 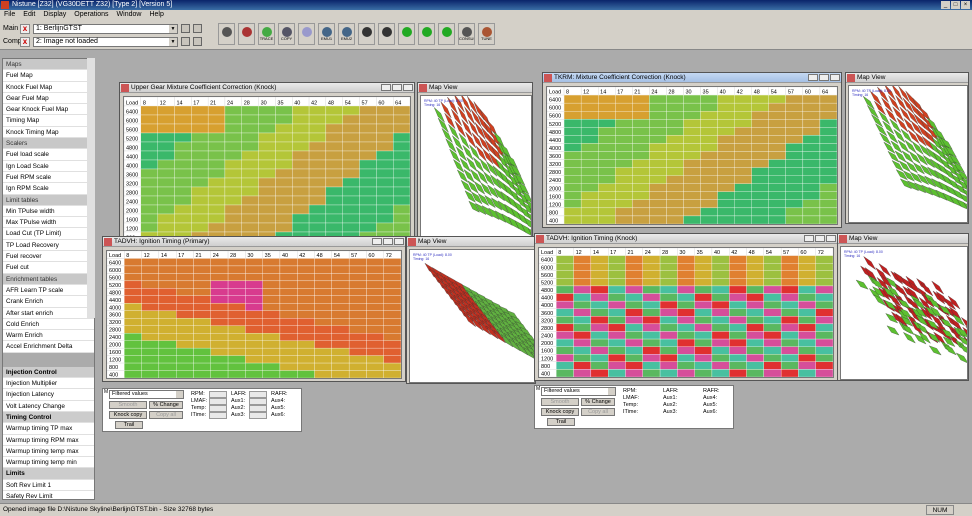 I want to click on sidebar-item: Fuel RPM scale, so click(x=48, y=178).